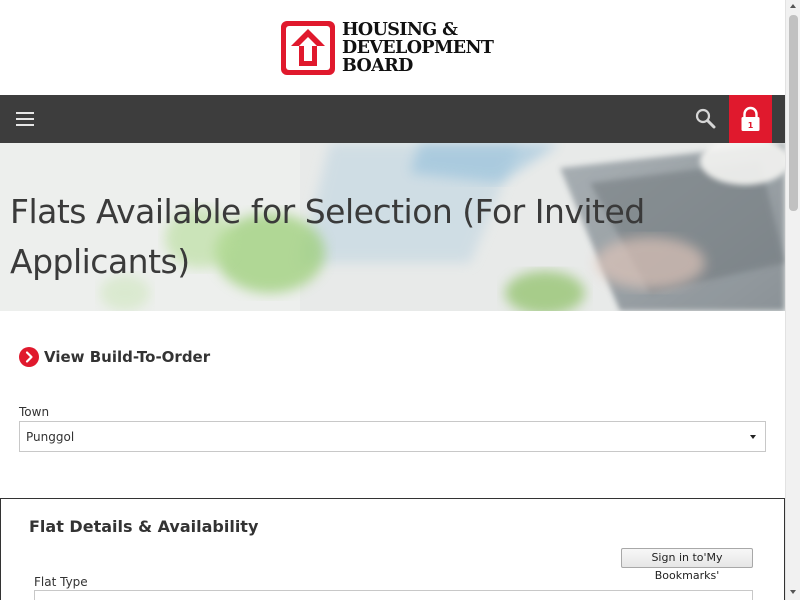 This screenshot has width=800, height=600. What do you see at coordinates (393, 595) in the screenshot?
I see `flat-type-select` at bounding box center [393, 595].